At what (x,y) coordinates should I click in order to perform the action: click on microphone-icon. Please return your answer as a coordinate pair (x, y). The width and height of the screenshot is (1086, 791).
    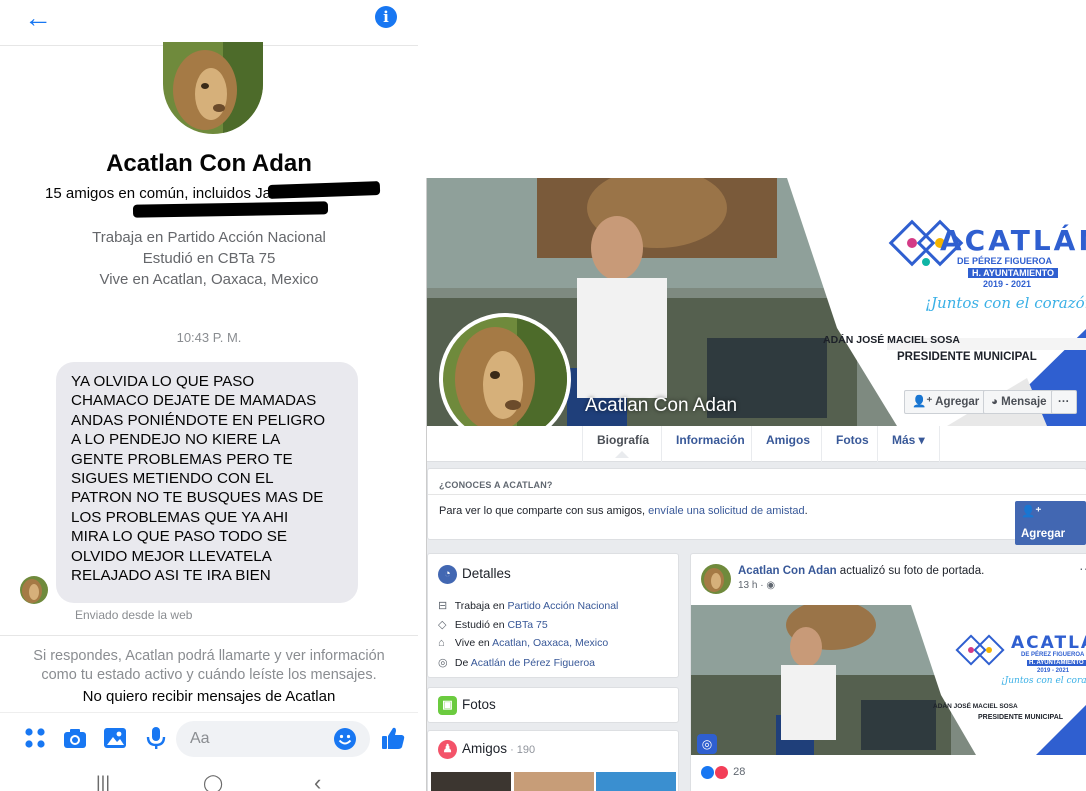
    Looking at the image, I should click on (156, 738).